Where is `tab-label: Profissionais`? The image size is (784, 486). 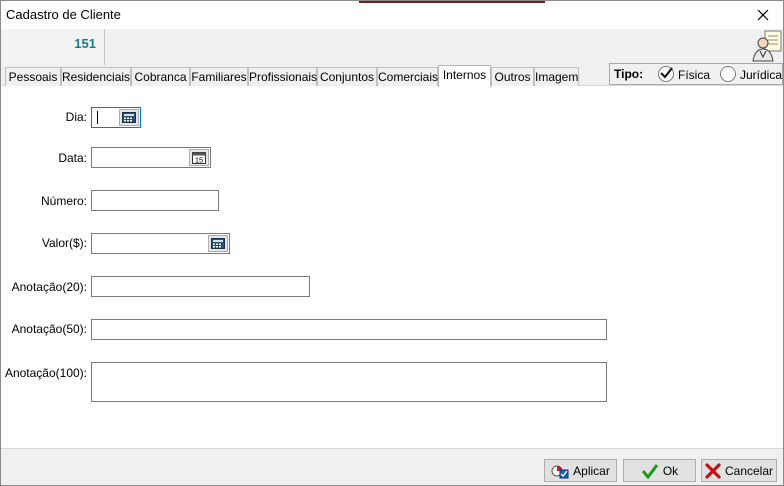 tab-label: Profissionais is located at coordinates (283, 77).